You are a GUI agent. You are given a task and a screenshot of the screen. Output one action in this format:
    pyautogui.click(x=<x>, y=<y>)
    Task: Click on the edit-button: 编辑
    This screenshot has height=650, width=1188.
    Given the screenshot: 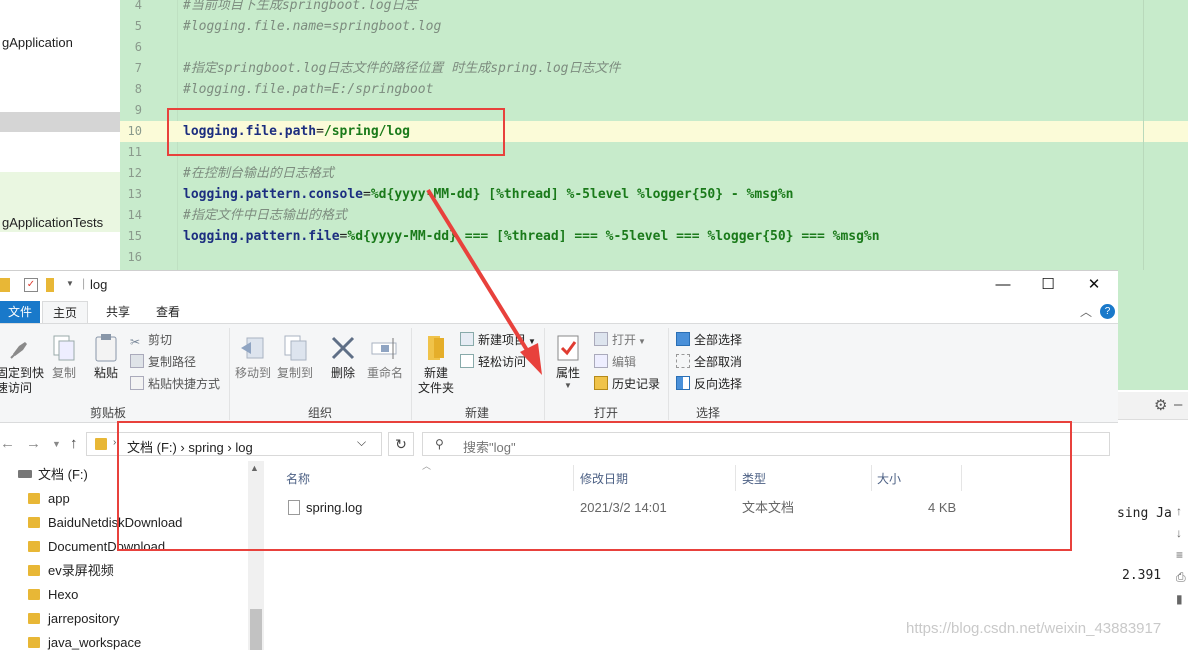 What is the action you would take?
    pyautogui.click(x=615, y=362)
    